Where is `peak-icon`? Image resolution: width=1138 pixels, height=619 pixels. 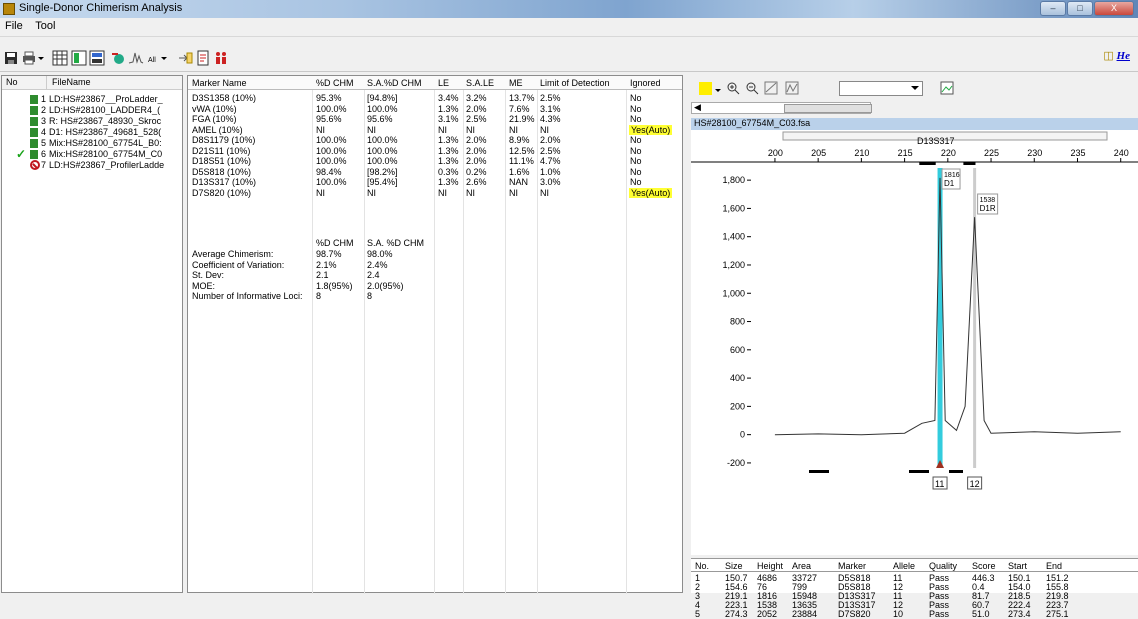 peak-icon is located at coordinates (136, 58).